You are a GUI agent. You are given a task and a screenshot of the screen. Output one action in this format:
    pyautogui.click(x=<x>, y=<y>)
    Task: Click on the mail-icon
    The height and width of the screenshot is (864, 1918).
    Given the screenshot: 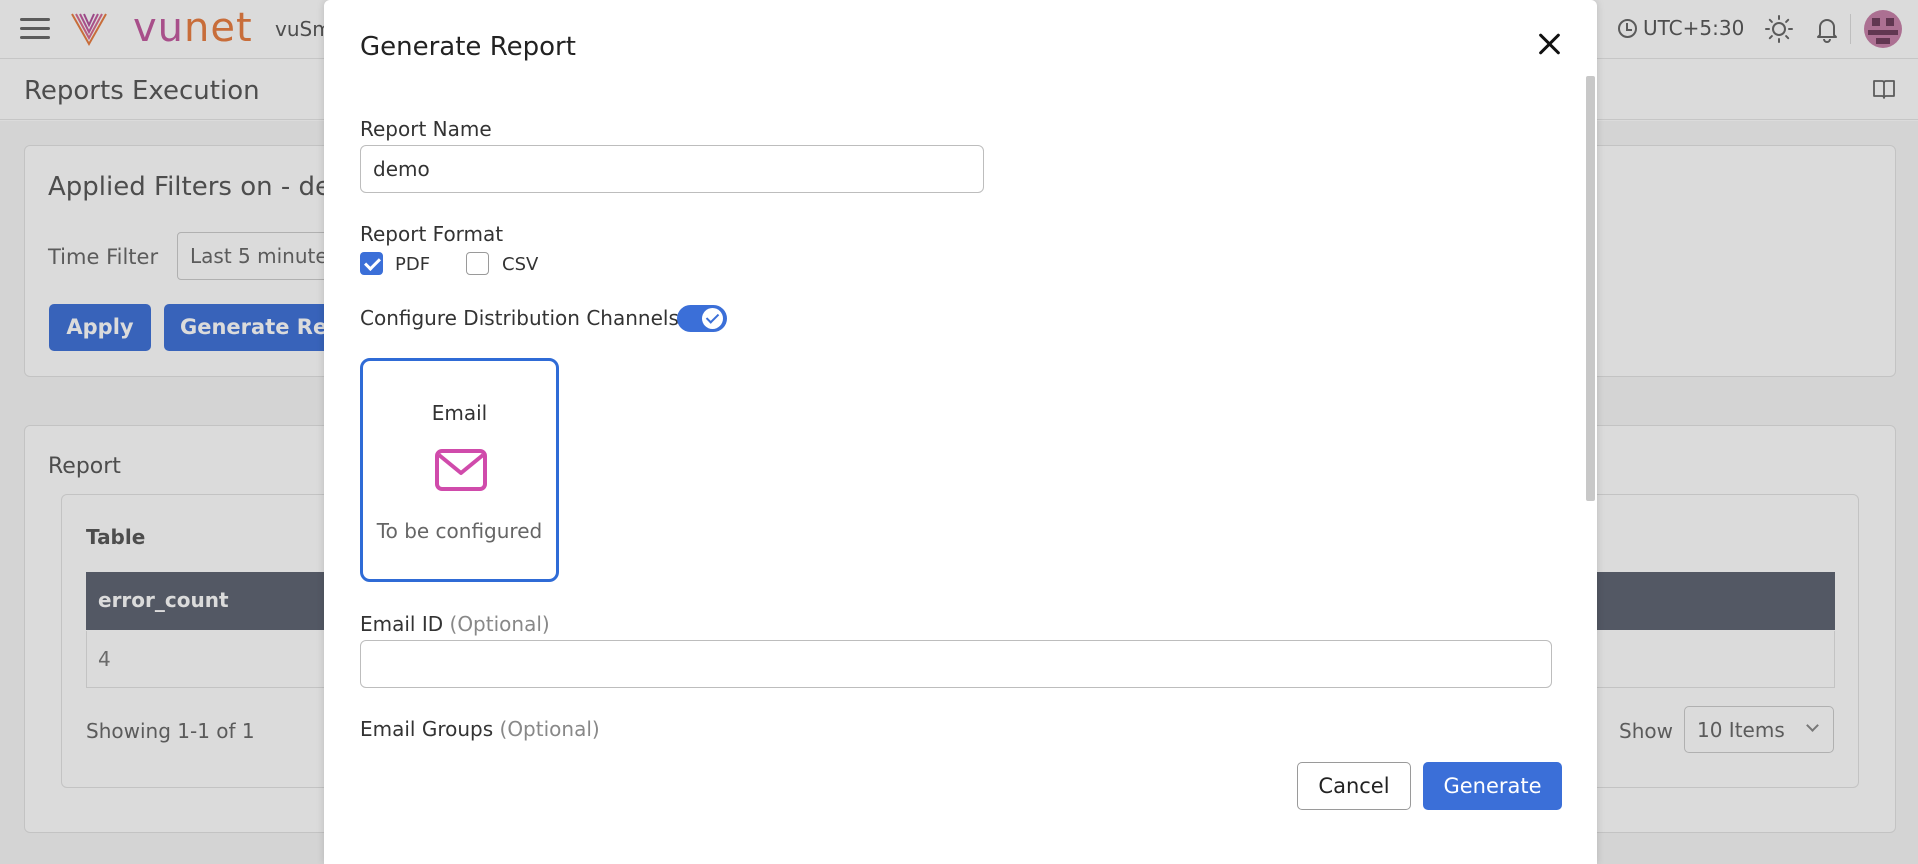 What is the action you would take?
    pyautogui.click(x=461, y=470)
    